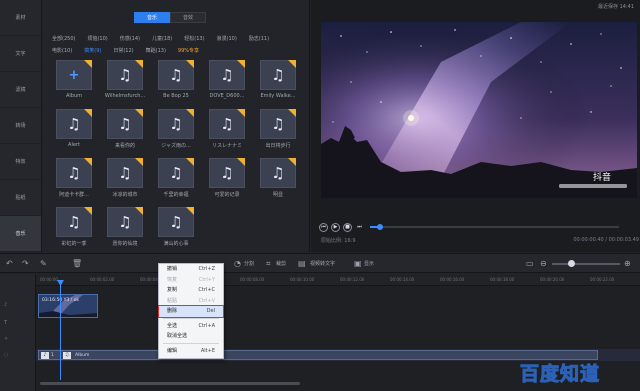 The width and height of the screenshot is (640, 391). What do you see at coordinates (347, 227) in the screenshot?
I see `stop-button: ■` at bounding box center [347, 227].